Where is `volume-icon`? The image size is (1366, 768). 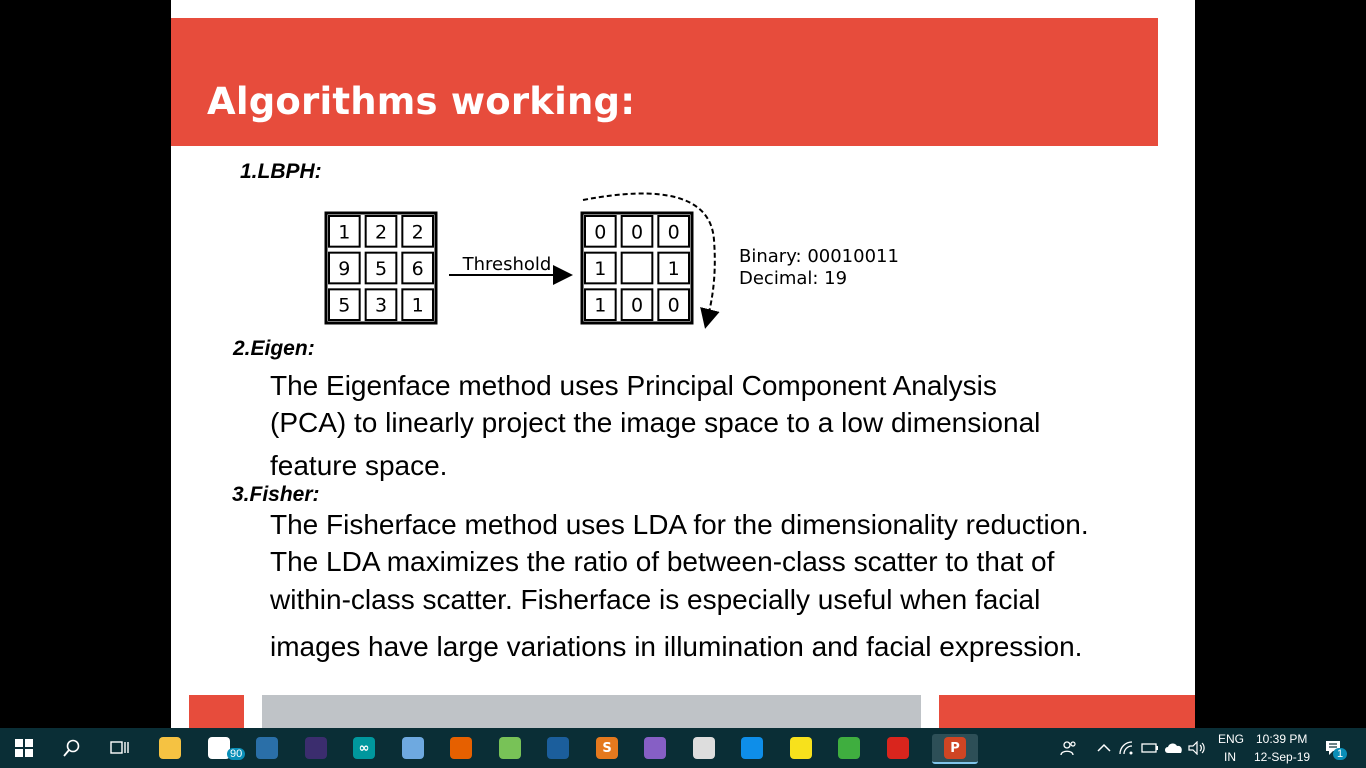 volume-icon is located at coordinates (1198, 748).